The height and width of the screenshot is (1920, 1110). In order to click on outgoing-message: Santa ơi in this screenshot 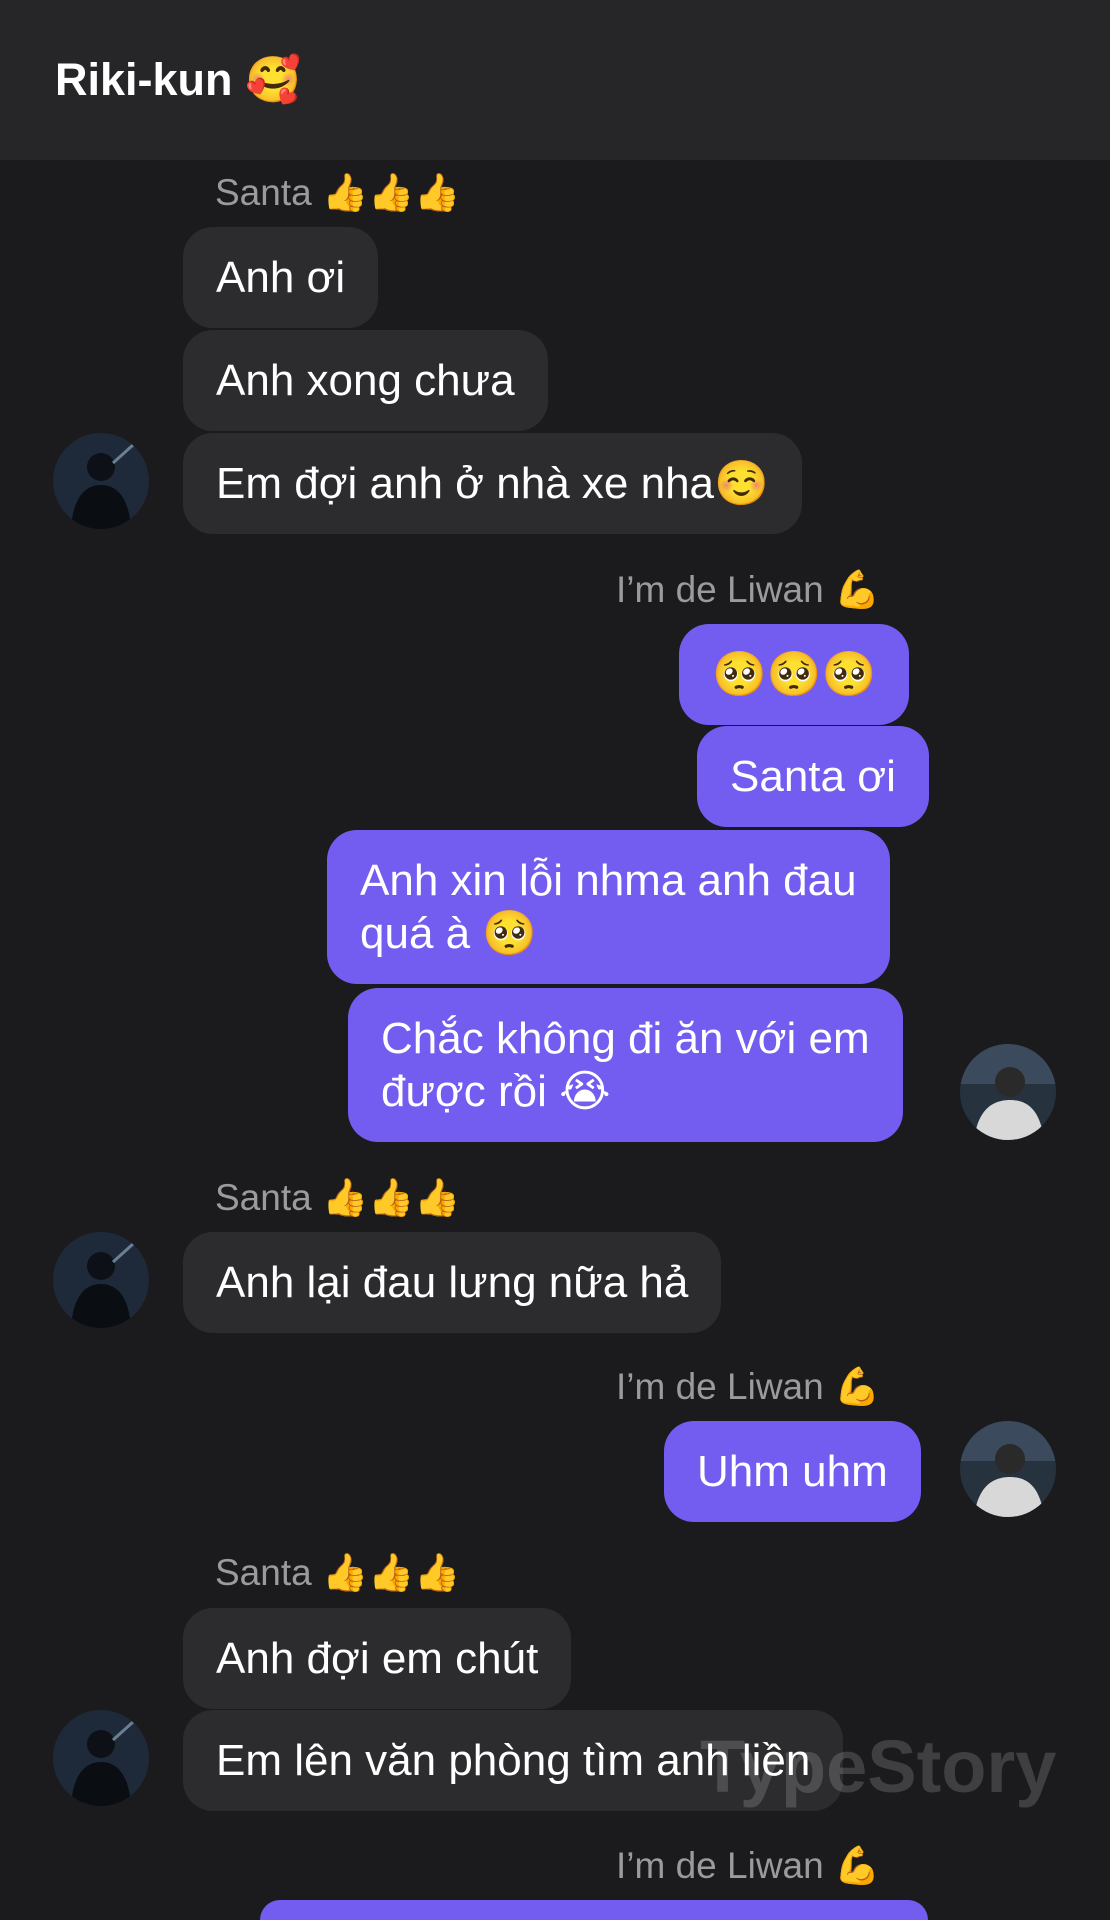, I will do `click(813, 776)`.